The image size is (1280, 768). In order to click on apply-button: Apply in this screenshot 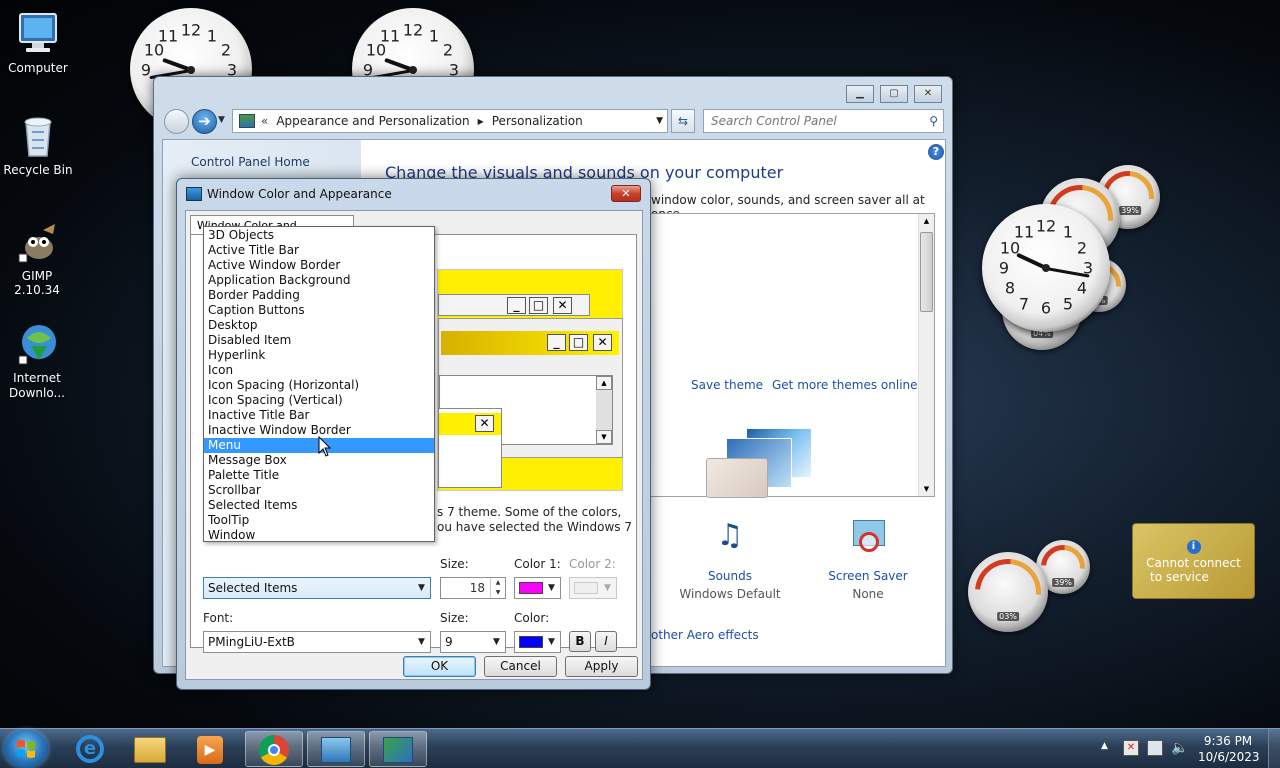, I will do `click(601, 666)`.